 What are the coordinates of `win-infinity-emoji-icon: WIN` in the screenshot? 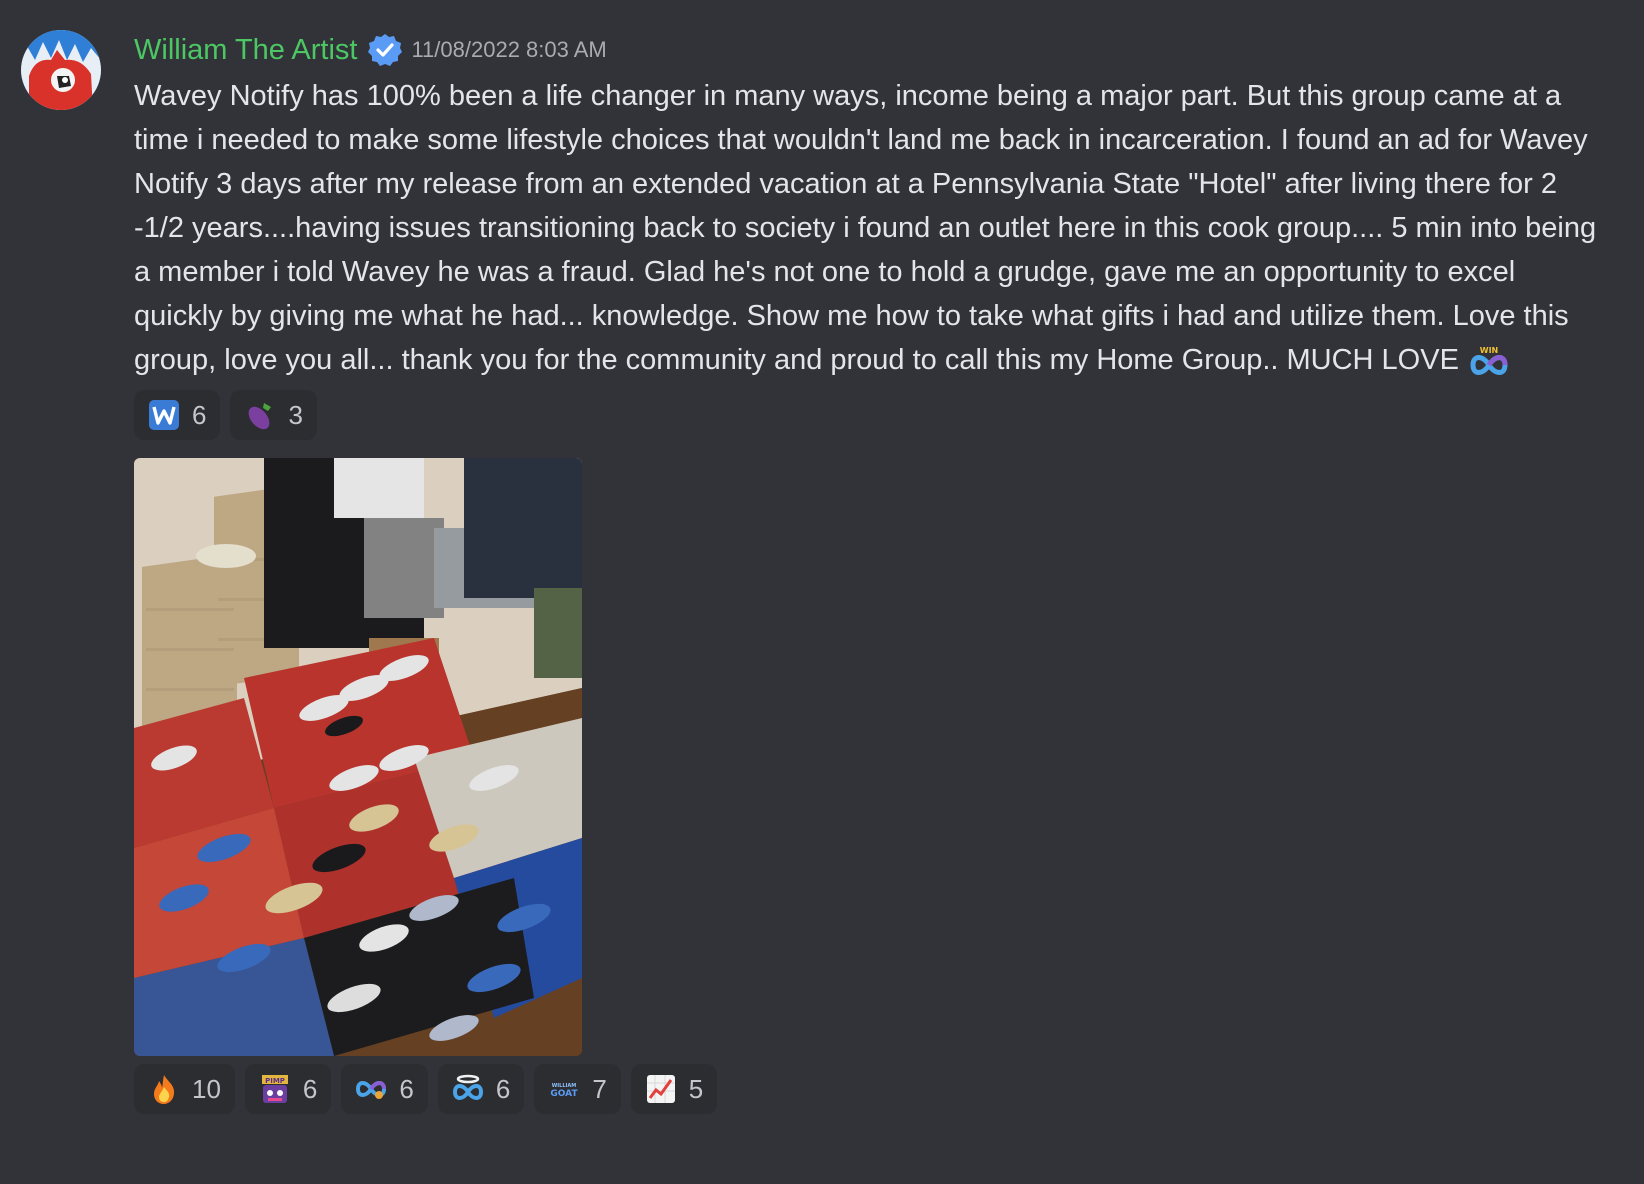 It's located at (1489, 361).